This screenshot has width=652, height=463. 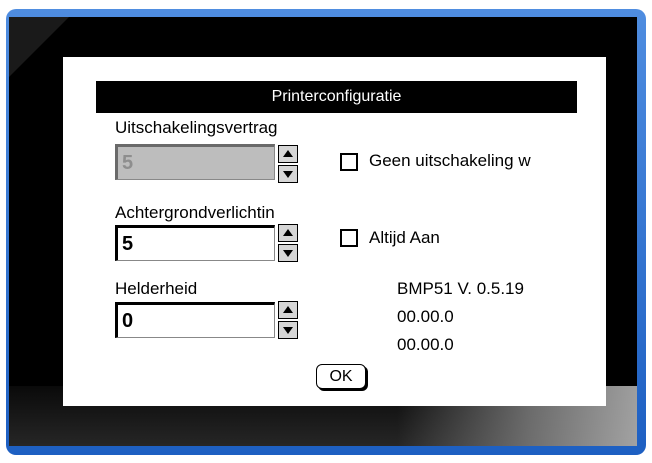 What do you see at coordinates (288, 320) in the screenshot?
I see `brightness-stepper` at bounding box center [288, 320].